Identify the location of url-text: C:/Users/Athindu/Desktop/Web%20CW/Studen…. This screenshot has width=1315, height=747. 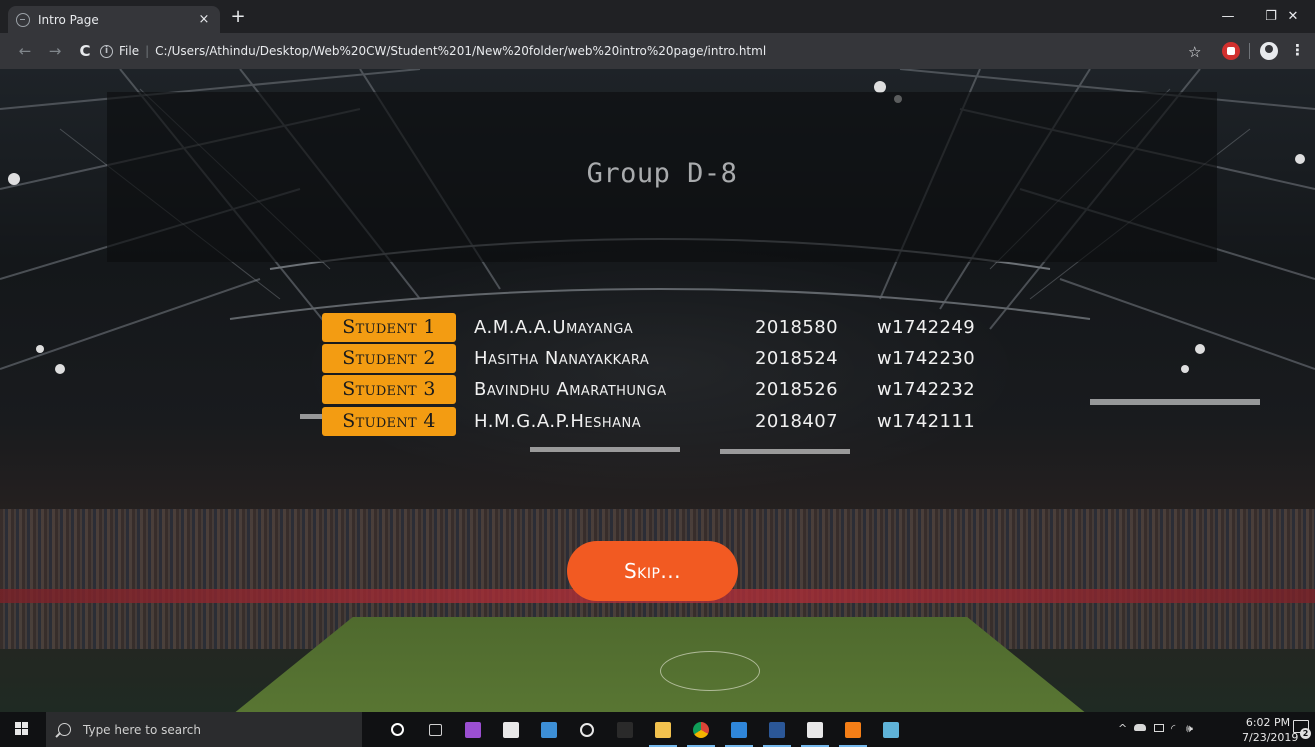
(460, 51).